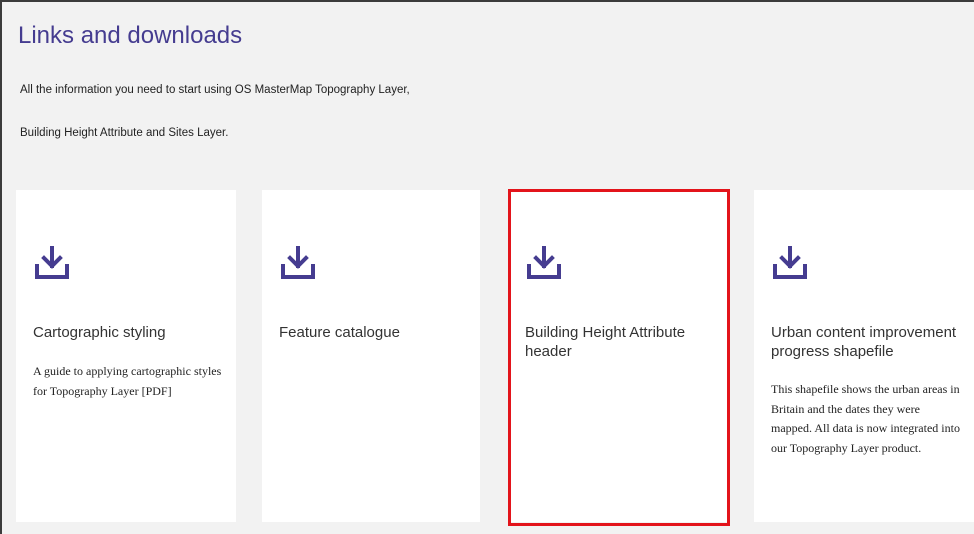 This screenshot has height=534, width=974. I want to click on card-title: Feature catalogue, so click(378, 332).